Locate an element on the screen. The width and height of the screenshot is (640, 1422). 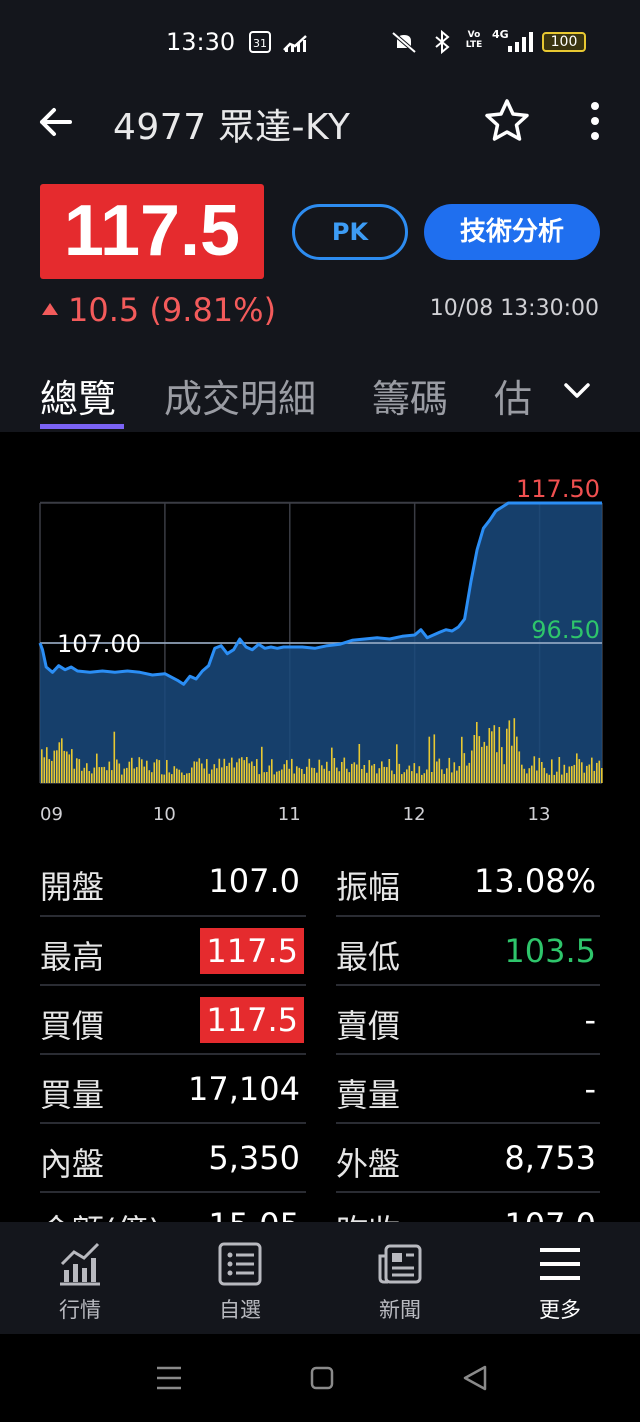
market-chart-icon is located at coordinates (80, 1264).